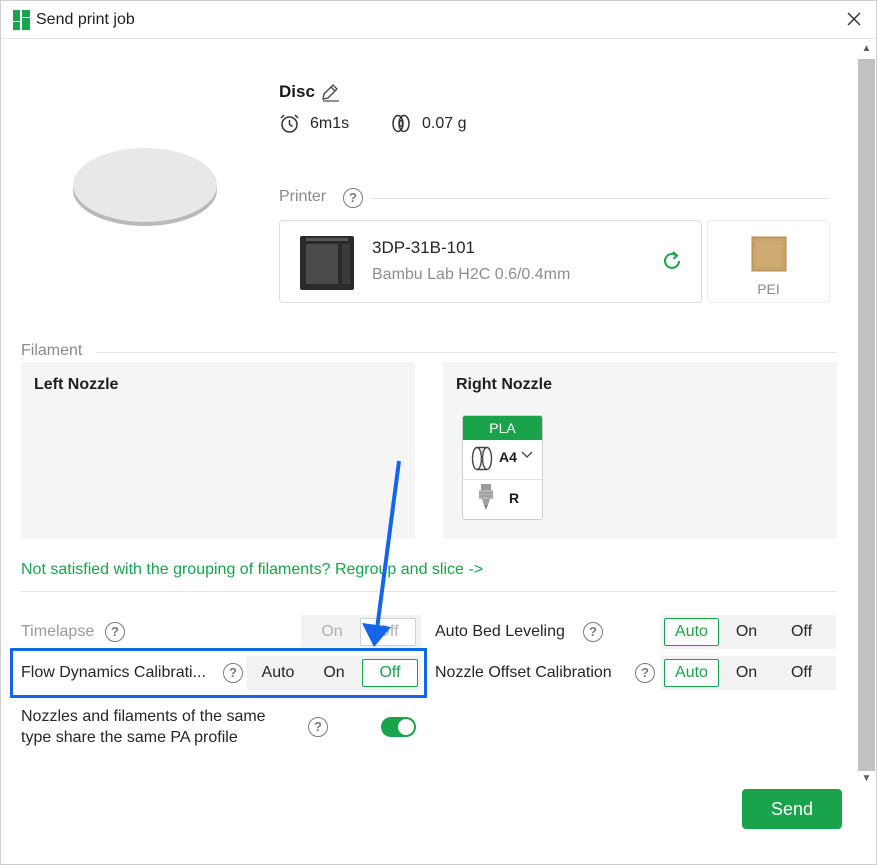 Image resolution: width=877 pixels, height=865 pixels. What do you see at coordinates (58, 631) in the screenshot?
I see `timelapse-label: Timelapse` at bounding box center [58, 631].